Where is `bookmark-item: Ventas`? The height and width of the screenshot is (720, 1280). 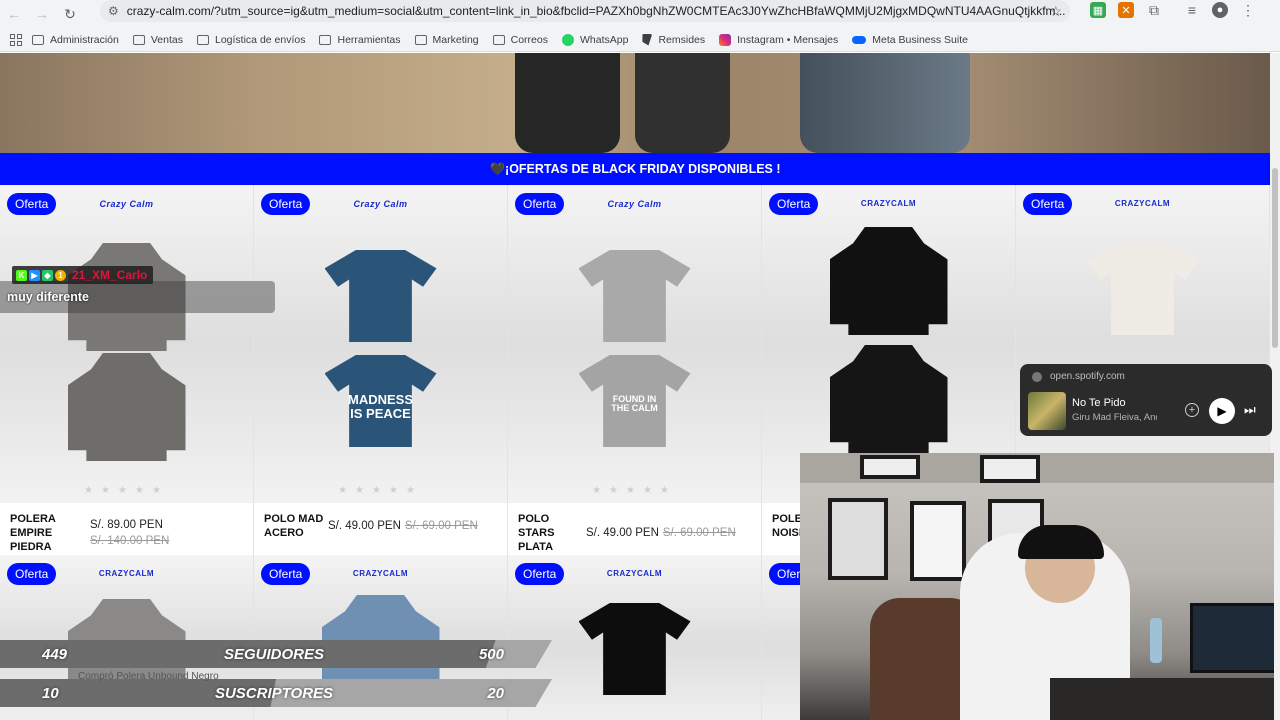
bookmark-item: Ventas is located at coordinates (157, 40).